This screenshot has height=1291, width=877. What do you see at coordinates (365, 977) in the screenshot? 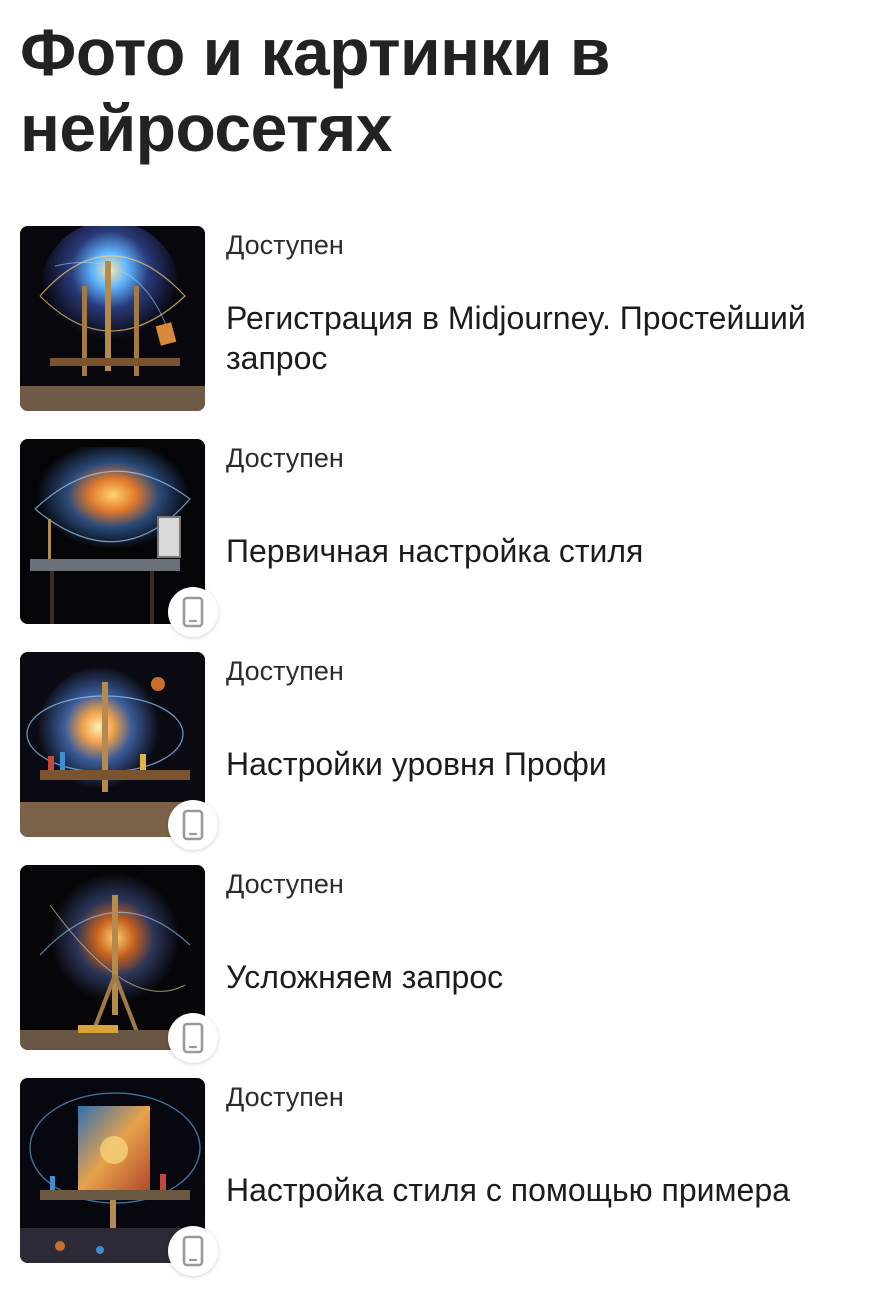
I see `lesson-title: Усложняем запрос` at bounding box center [365, 977].